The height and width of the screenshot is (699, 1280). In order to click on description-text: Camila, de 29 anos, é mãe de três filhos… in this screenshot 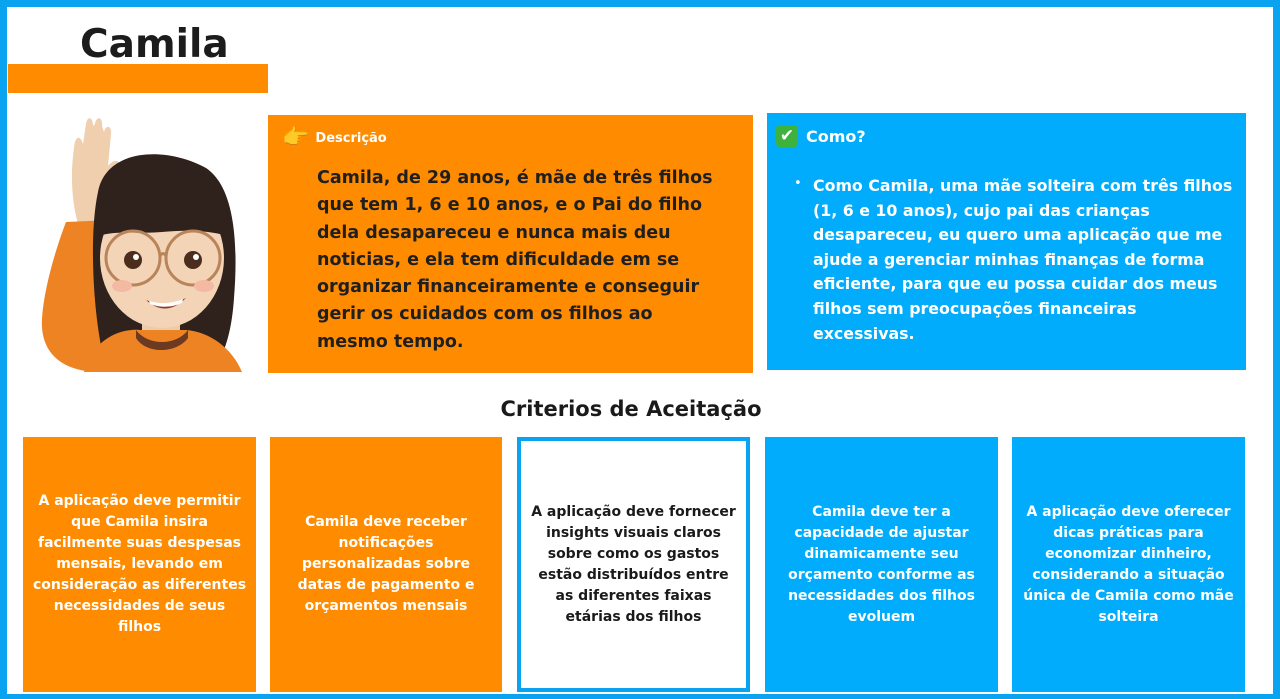, I will do `click(515, 260)`.